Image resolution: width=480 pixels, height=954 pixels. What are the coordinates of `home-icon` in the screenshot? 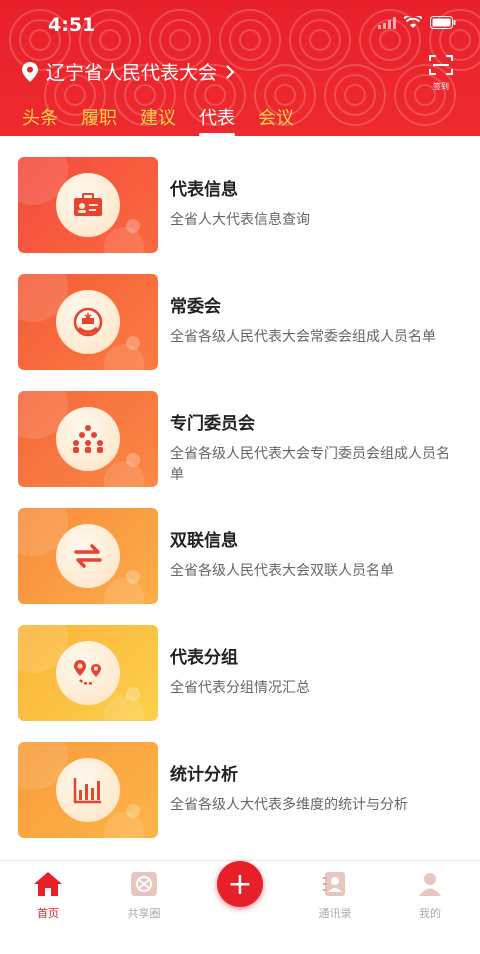 It's located at (48, 884).